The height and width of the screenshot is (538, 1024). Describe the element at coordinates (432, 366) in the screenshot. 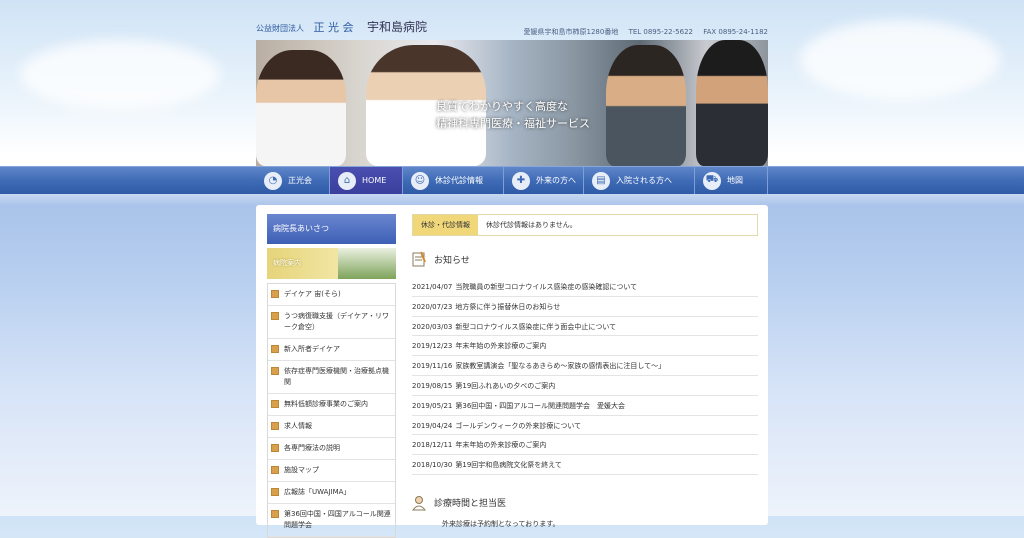

I see `news-date: 2019/11/16` at that location.